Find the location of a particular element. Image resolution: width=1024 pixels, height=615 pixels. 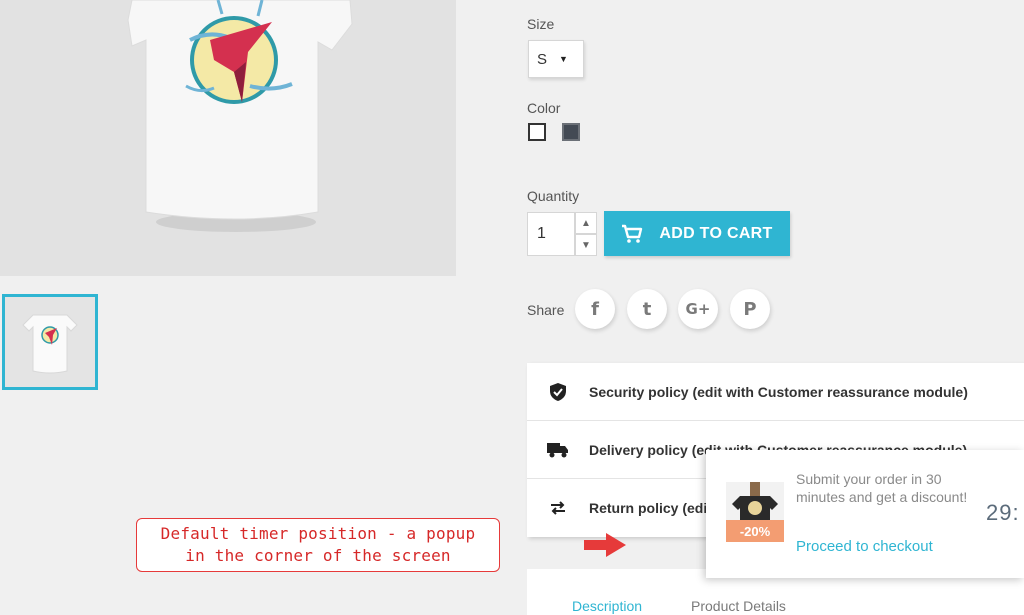

twitter-share-button: t is located at coordinates (647, 309).